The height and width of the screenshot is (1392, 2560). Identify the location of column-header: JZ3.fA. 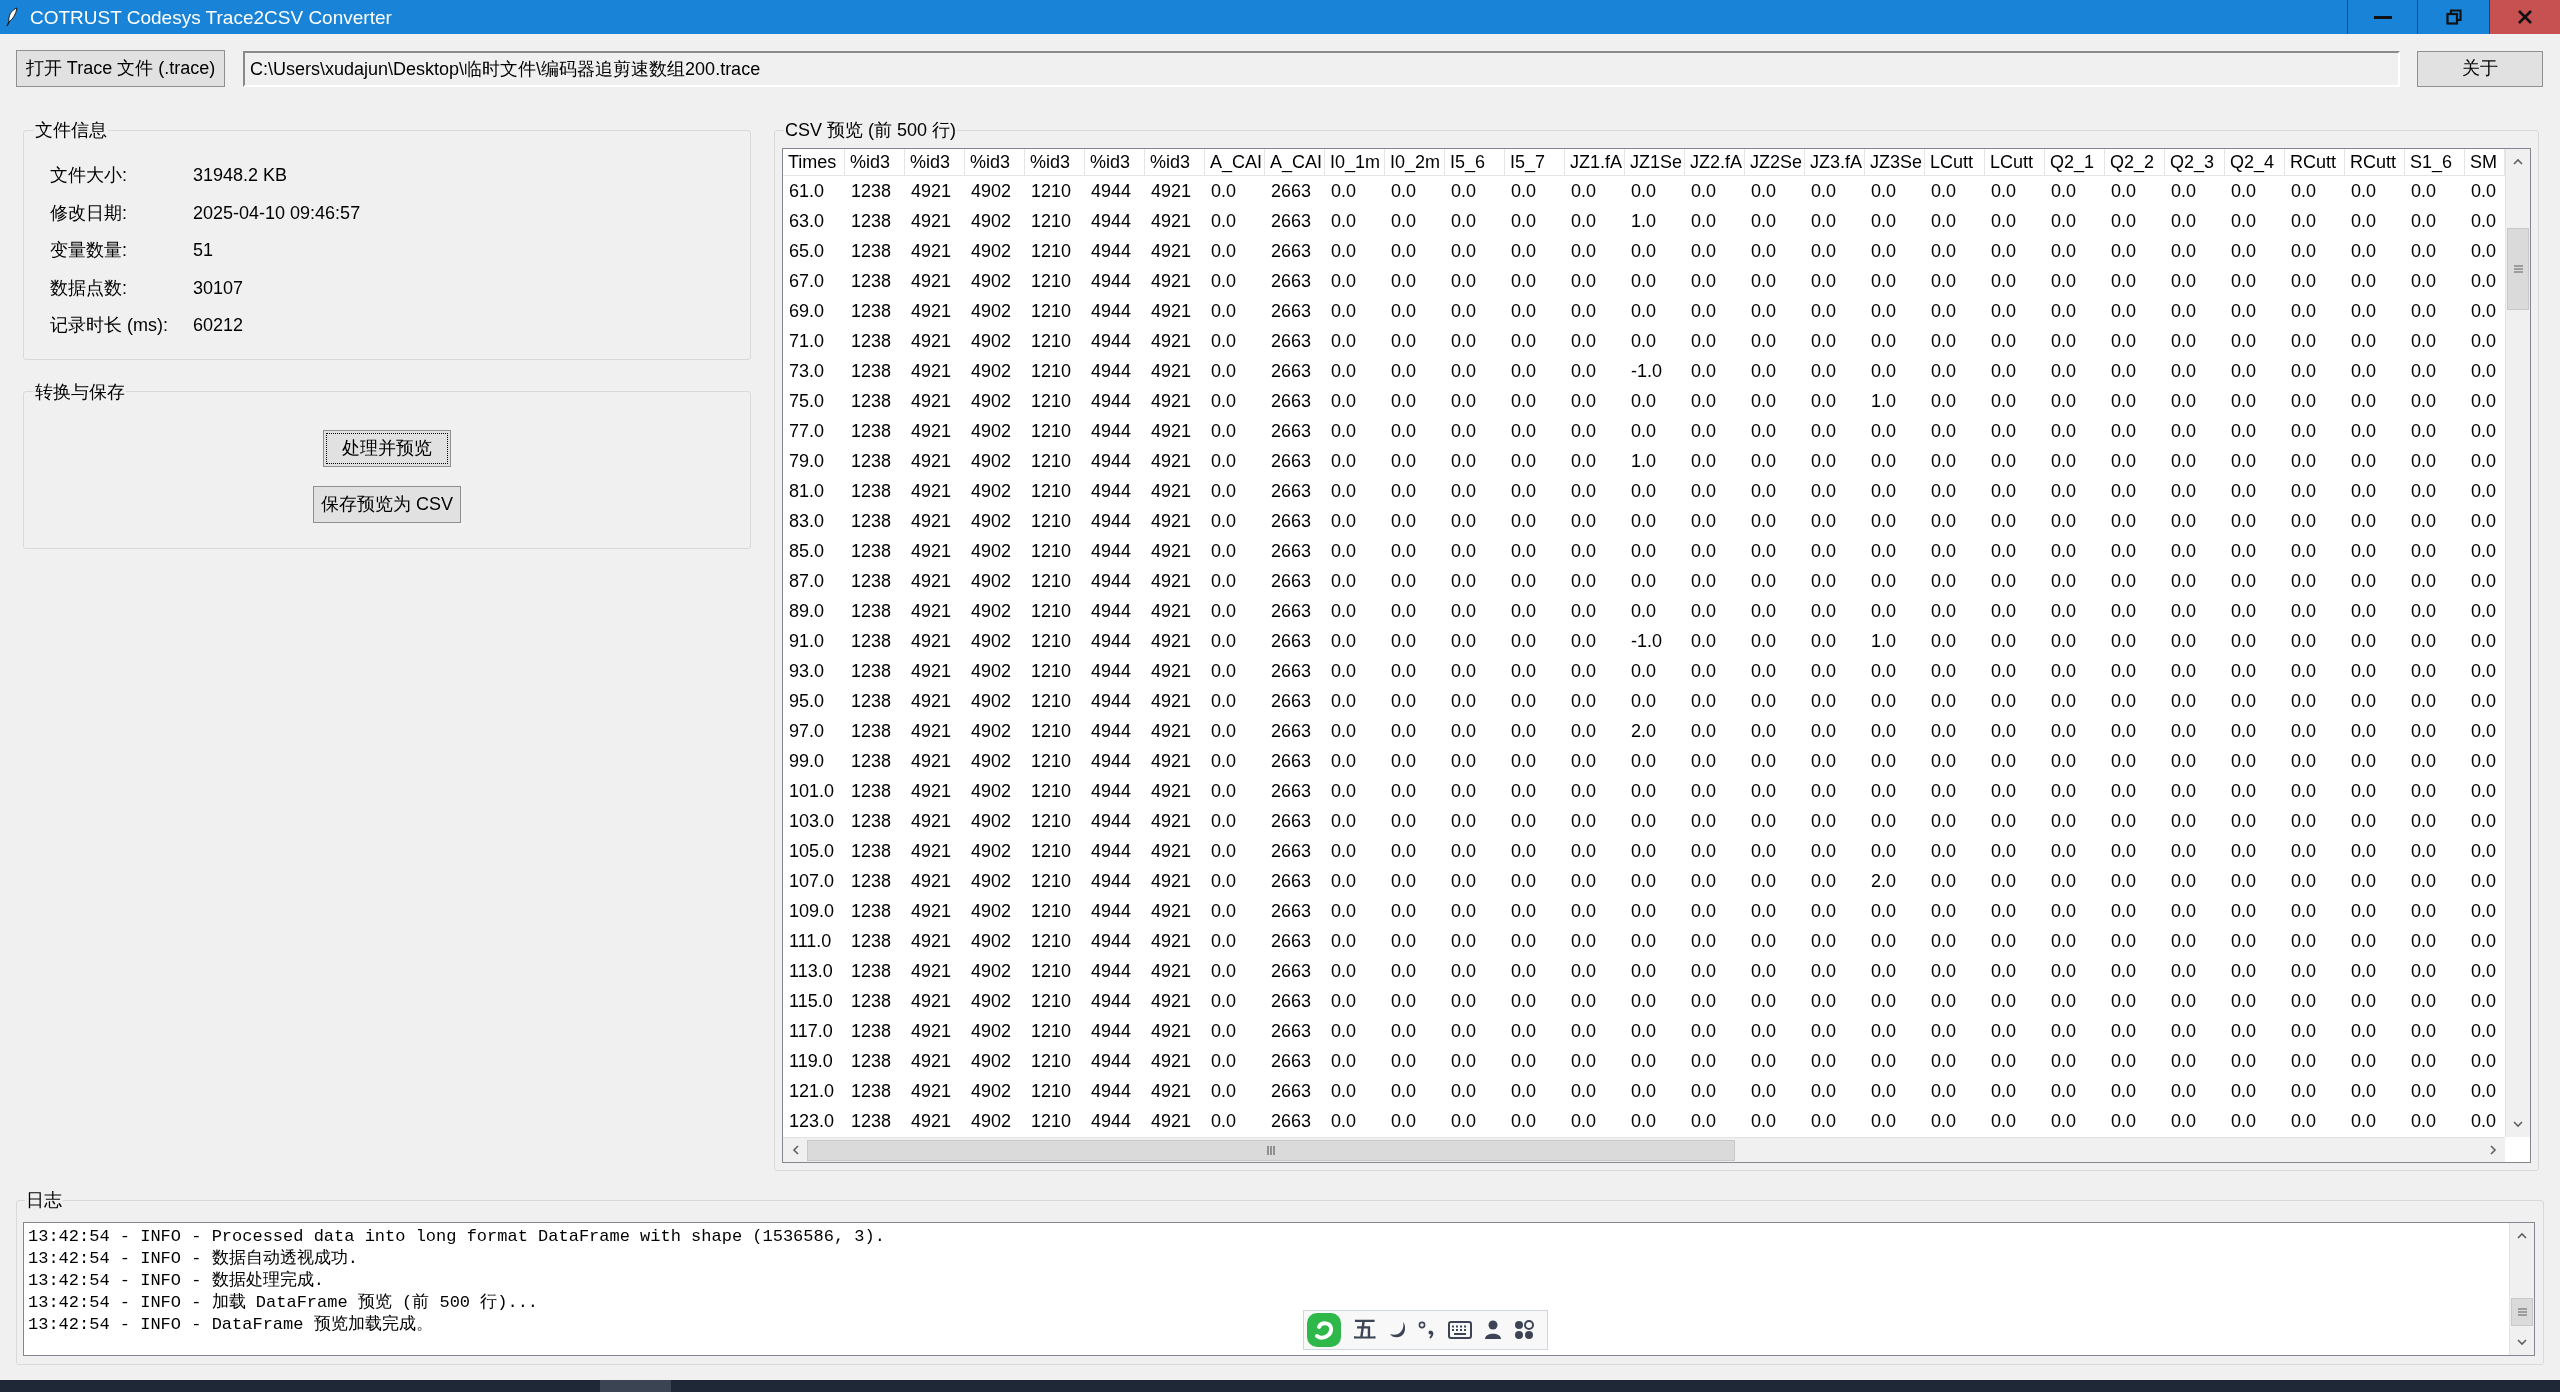
(1835, 162).